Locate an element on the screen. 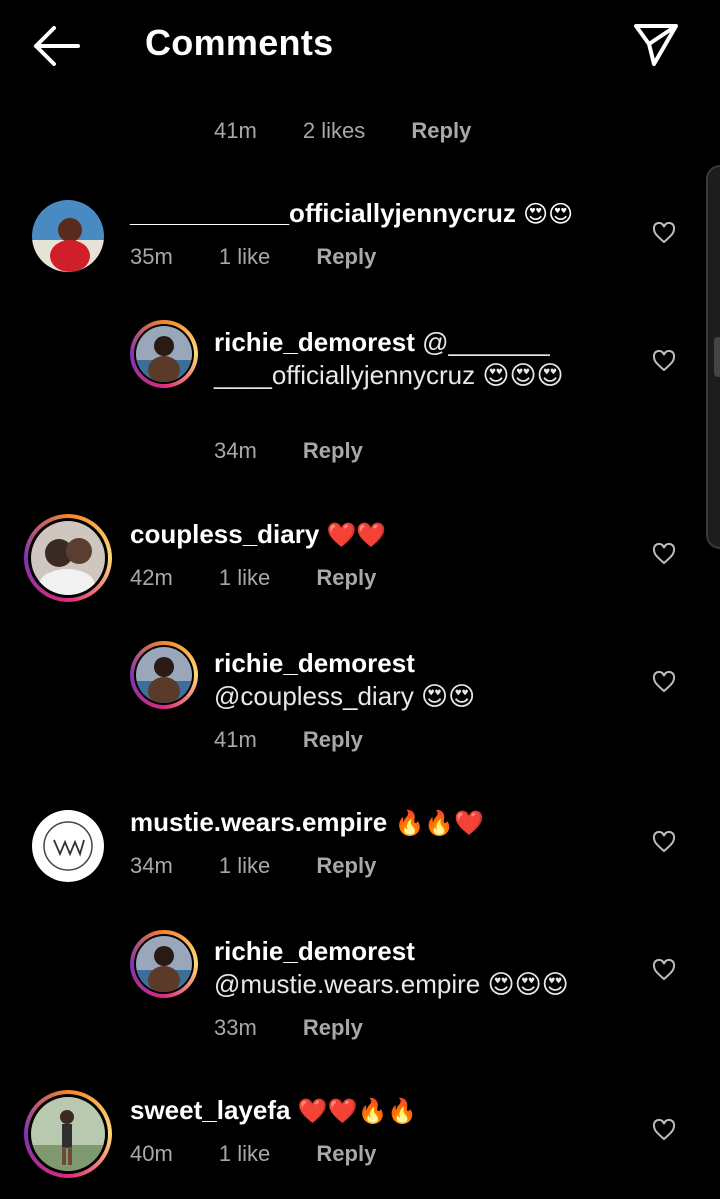  comment-body: ❤️❤️🔥🔥 is located at coordinates (357, 1111).